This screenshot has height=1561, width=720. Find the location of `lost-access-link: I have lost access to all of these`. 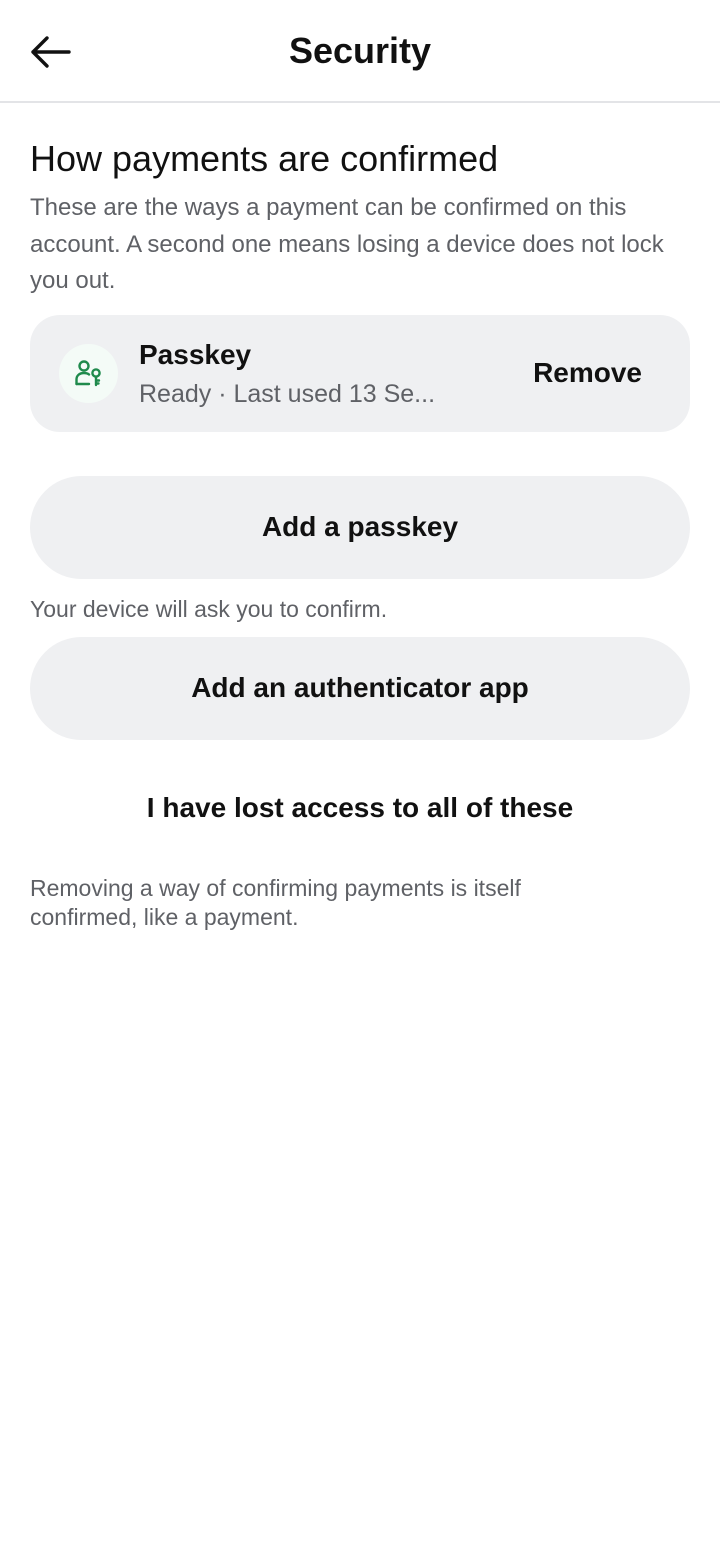

lost-access-link: I have lost access to all of these is located at coordinates (360, 808).